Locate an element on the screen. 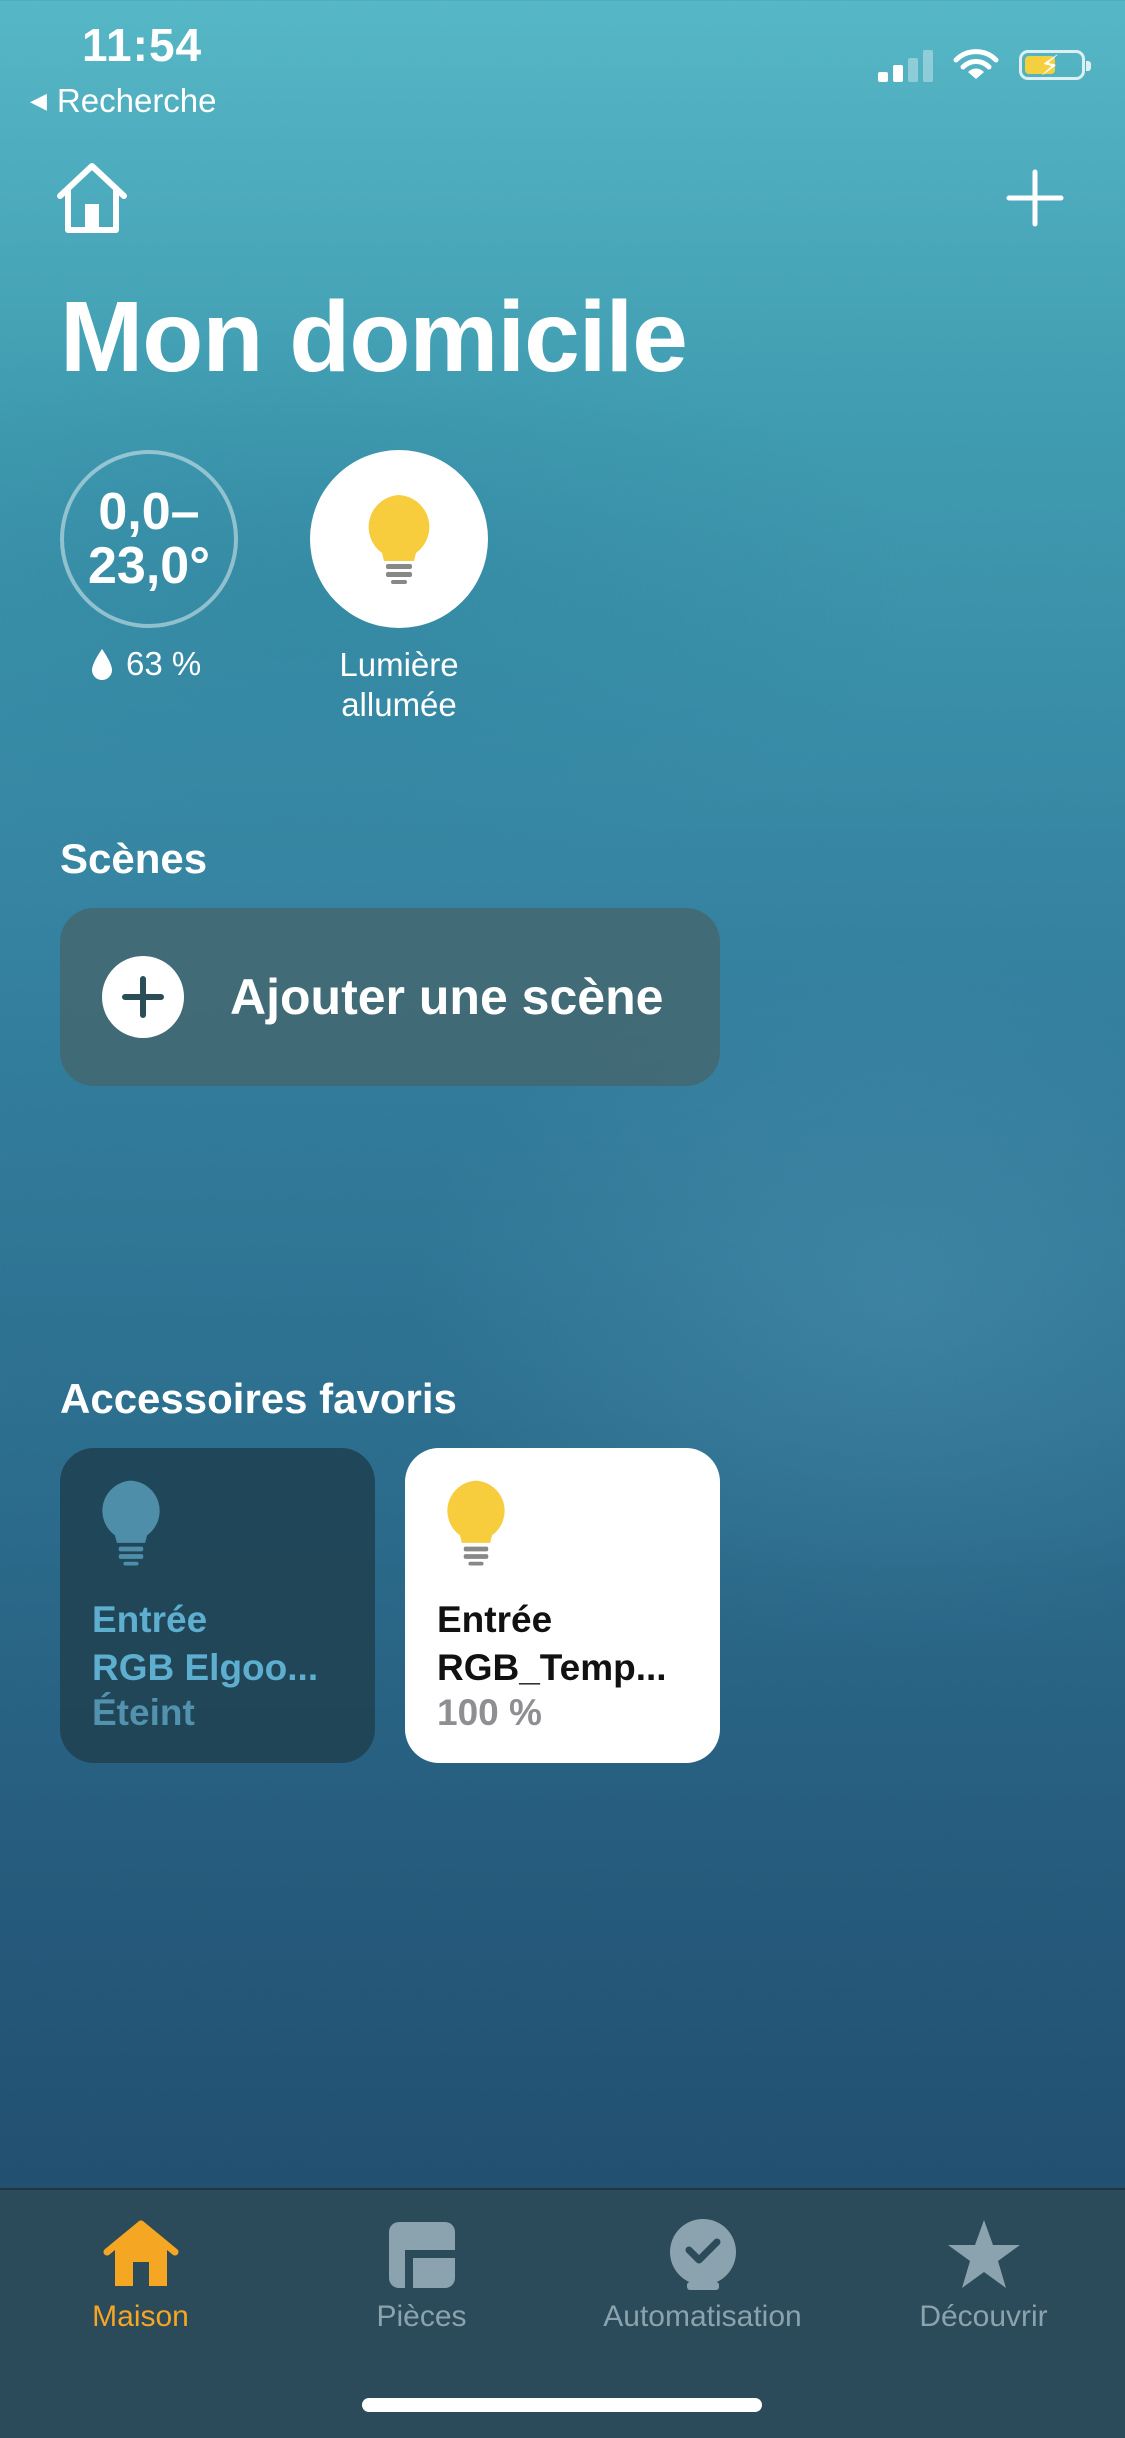 Image resolution: width=1125 pixels, height=2438 pixels. home-indicator is located at coordinates (562, 2405).